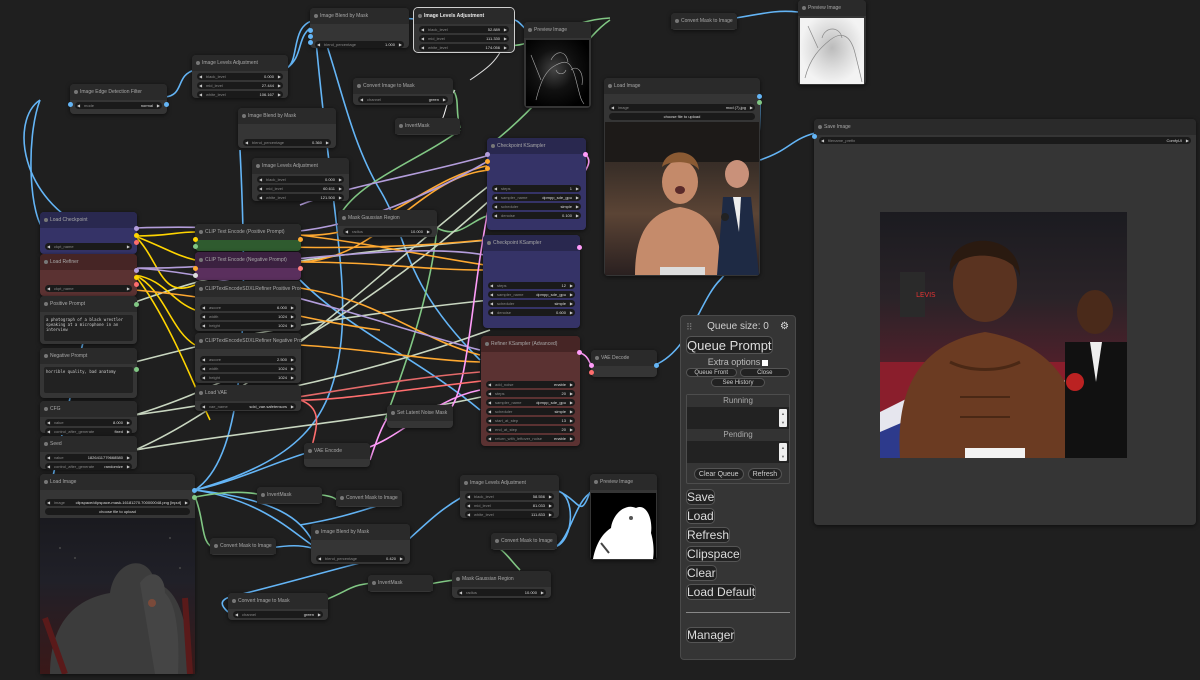 This screenshot has width=1200, height=680. I want to click on string-output-slot, so click(136, 304).